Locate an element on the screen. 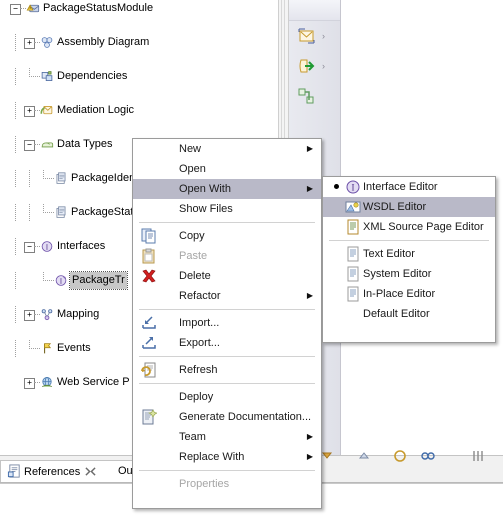 This screenshot has height=522, width=503. collapse-all-icon is located at coordinates (328, 456).